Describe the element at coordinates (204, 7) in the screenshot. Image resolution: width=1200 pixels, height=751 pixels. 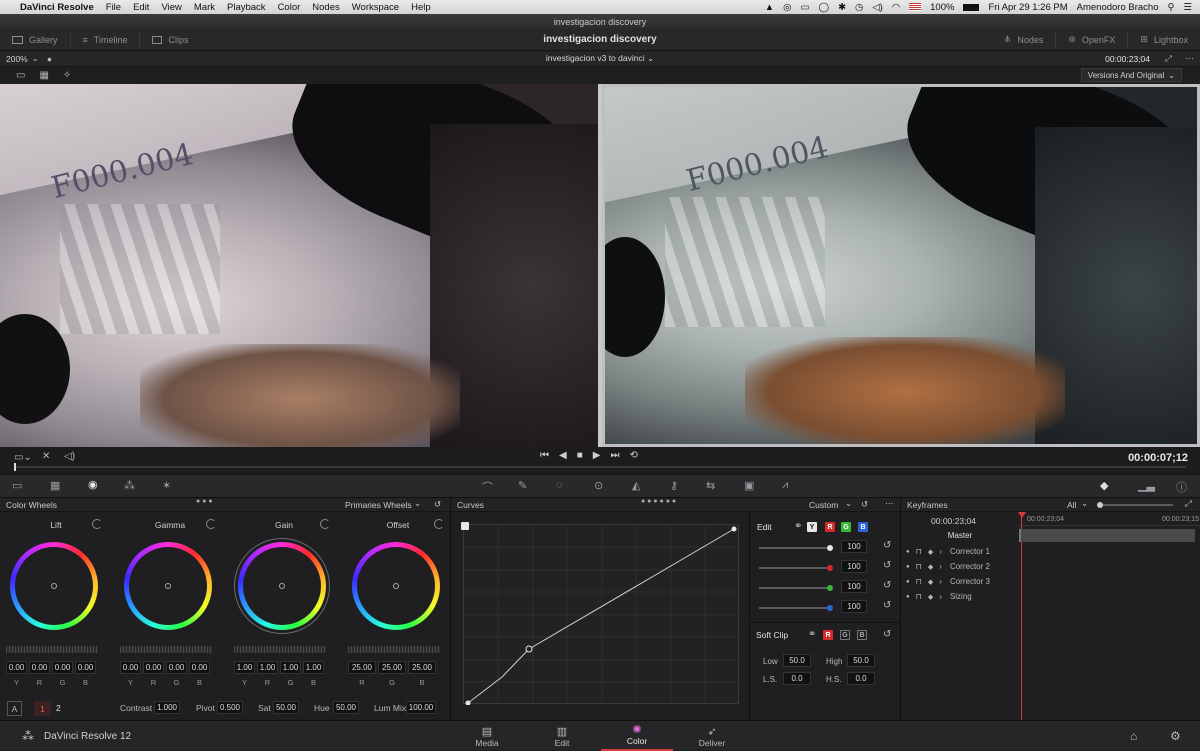
I see `menu-mark: Mark` at that location.